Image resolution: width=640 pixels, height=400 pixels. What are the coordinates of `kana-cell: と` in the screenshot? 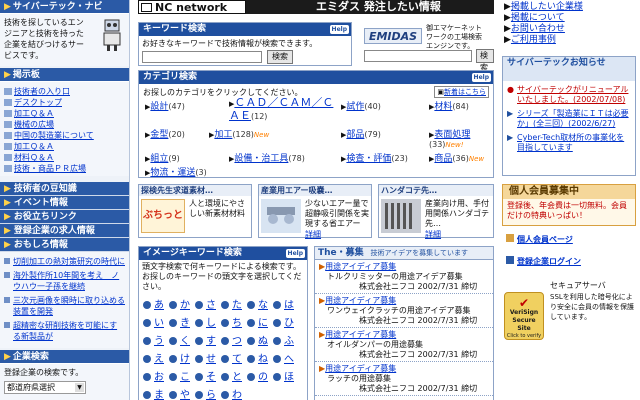 It's located at (234, 375).